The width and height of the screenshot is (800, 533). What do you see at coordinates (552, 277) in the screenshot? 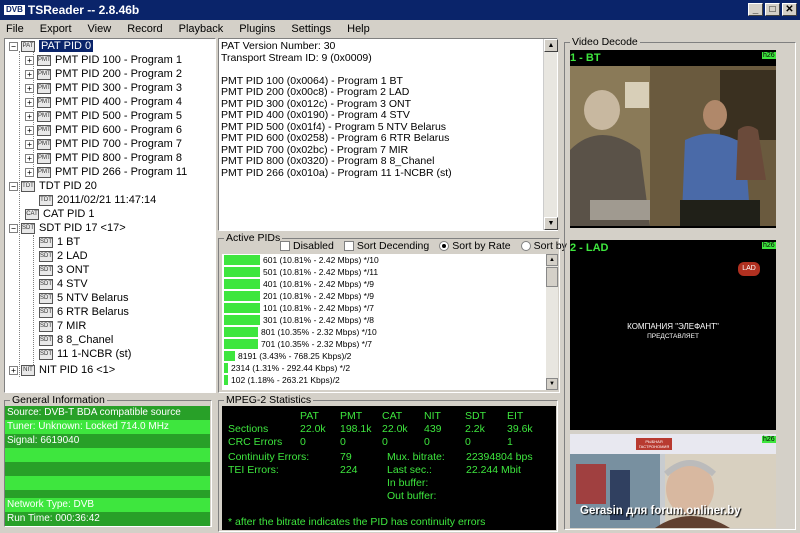
I see `scroll-thumb` at bounding box center [552, 277].